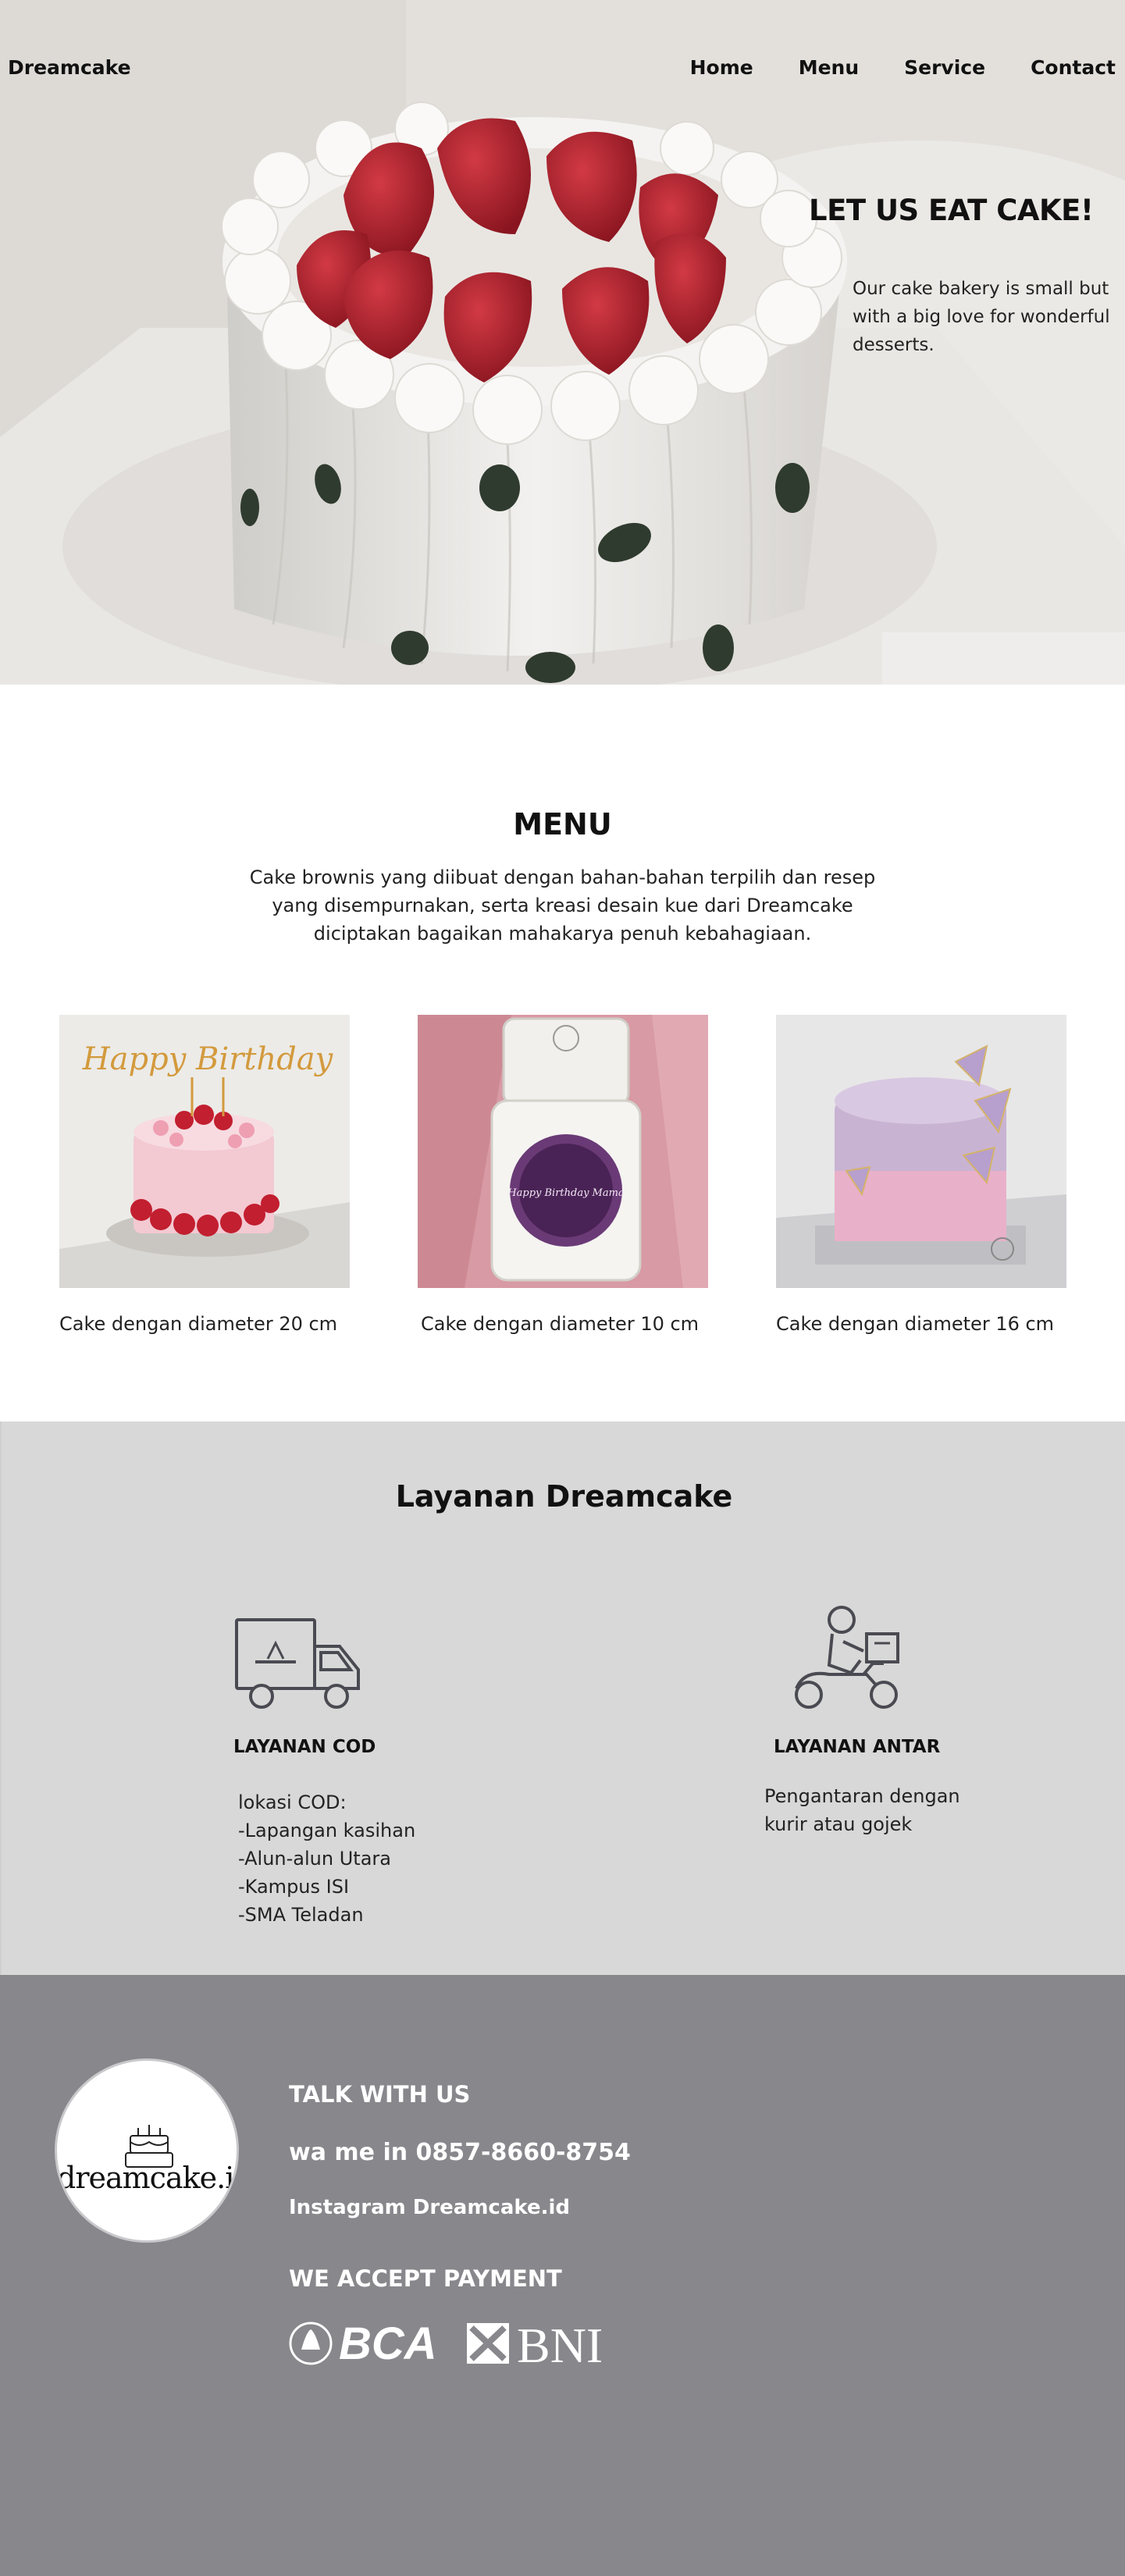 The width and height of the screenshot is (1125, 2576). What do you see at coordinates (563, 1151) in the screenshot?
I see `menu-card-image-10cm: Happy Birthday Mama` at bounding box center [563, 1151].